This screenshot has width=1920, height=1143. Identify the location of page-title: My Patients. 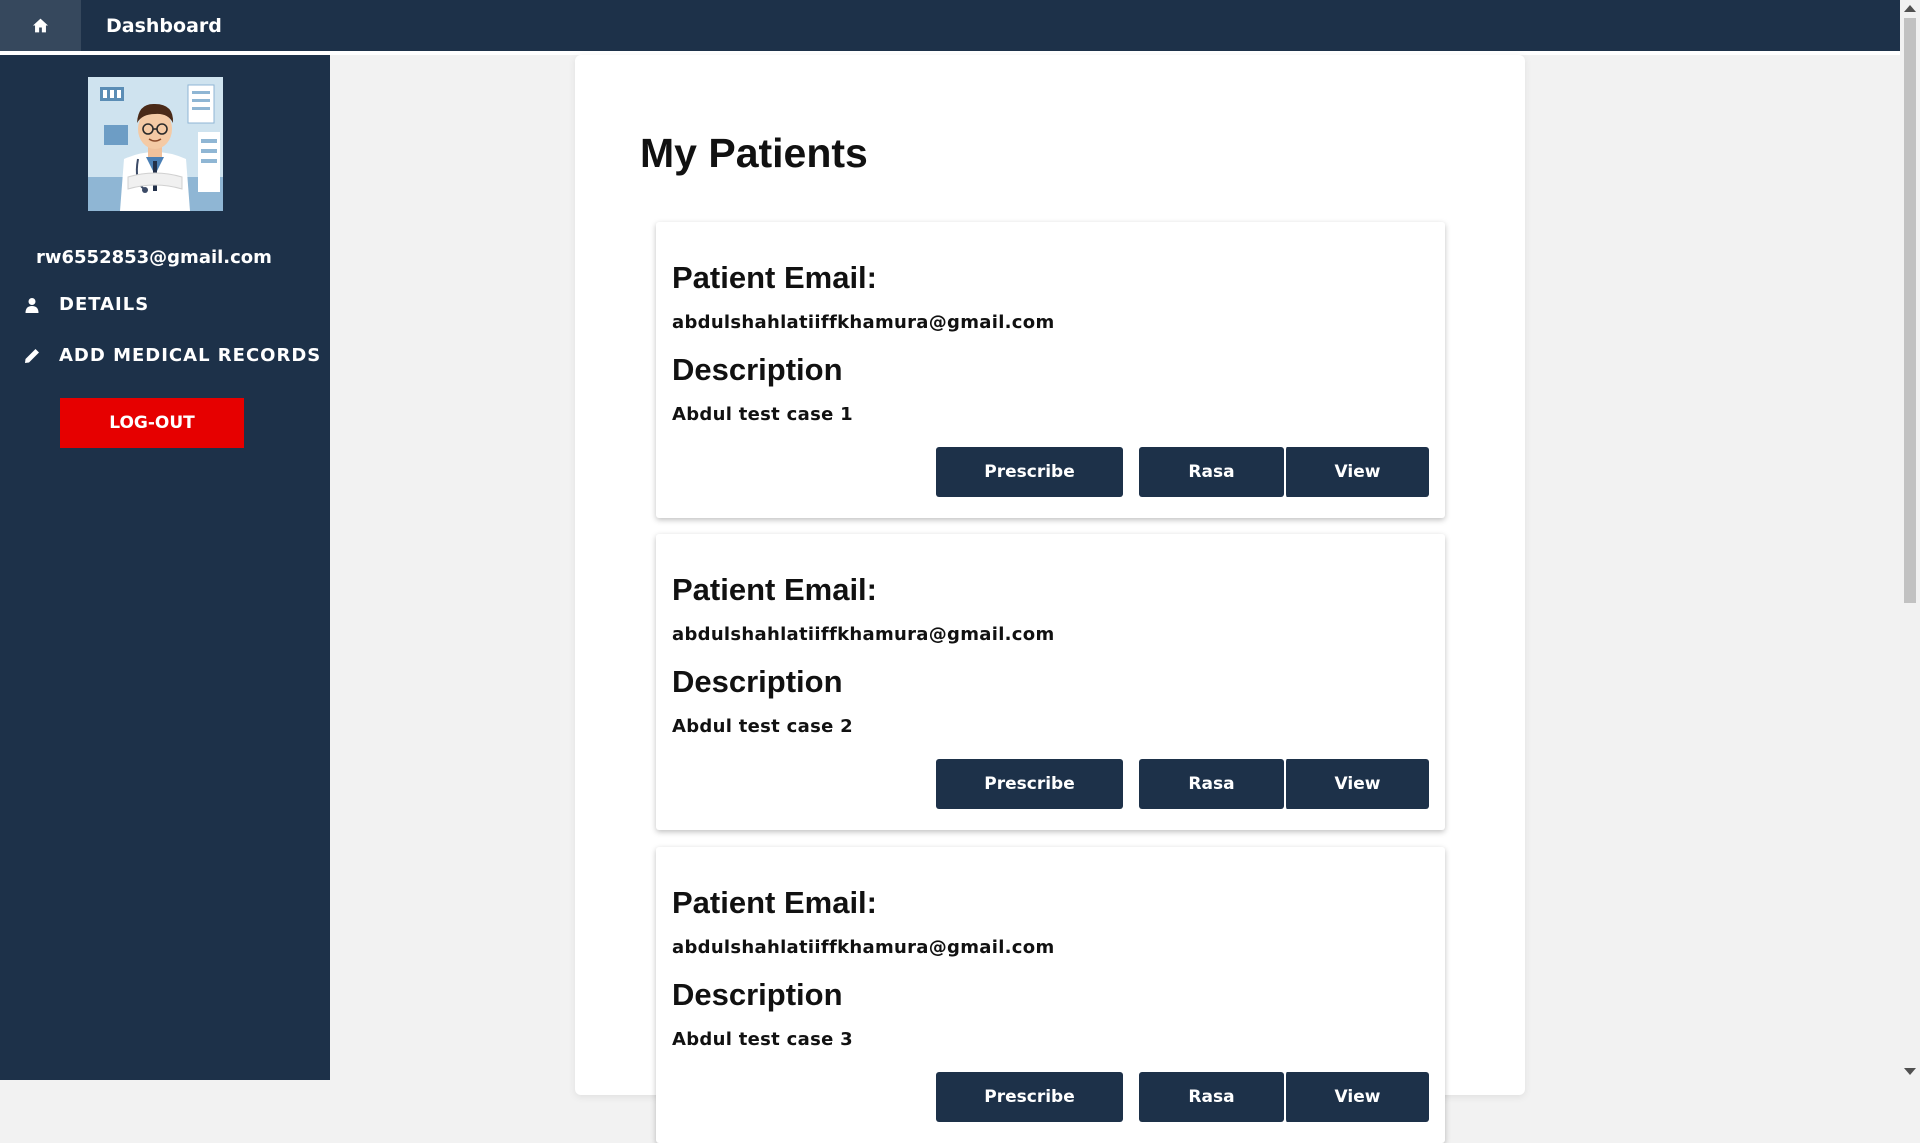
(754, 153).